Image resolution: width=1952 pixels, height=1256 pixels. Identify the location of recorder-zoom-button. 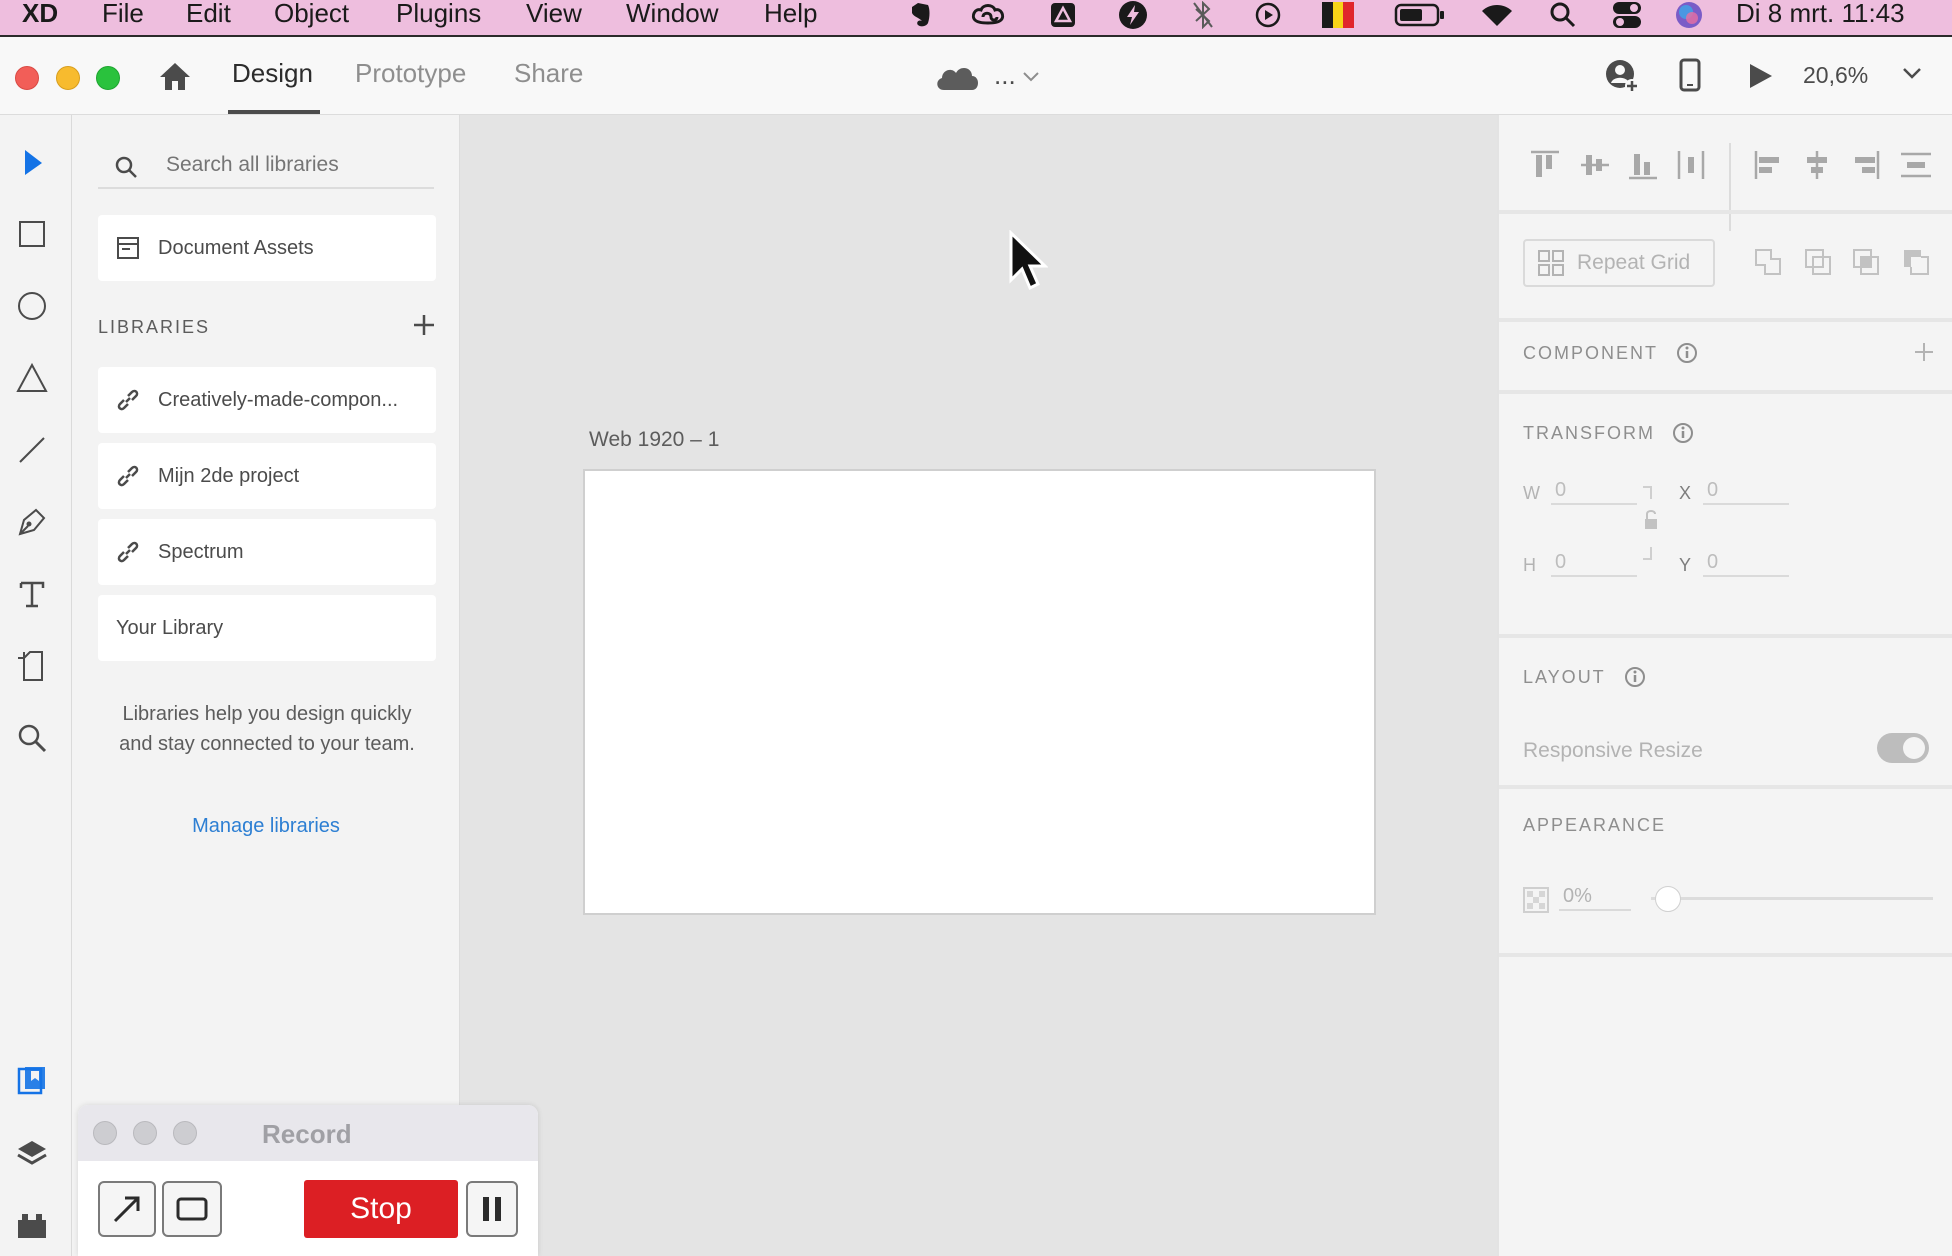
(185, 1133).